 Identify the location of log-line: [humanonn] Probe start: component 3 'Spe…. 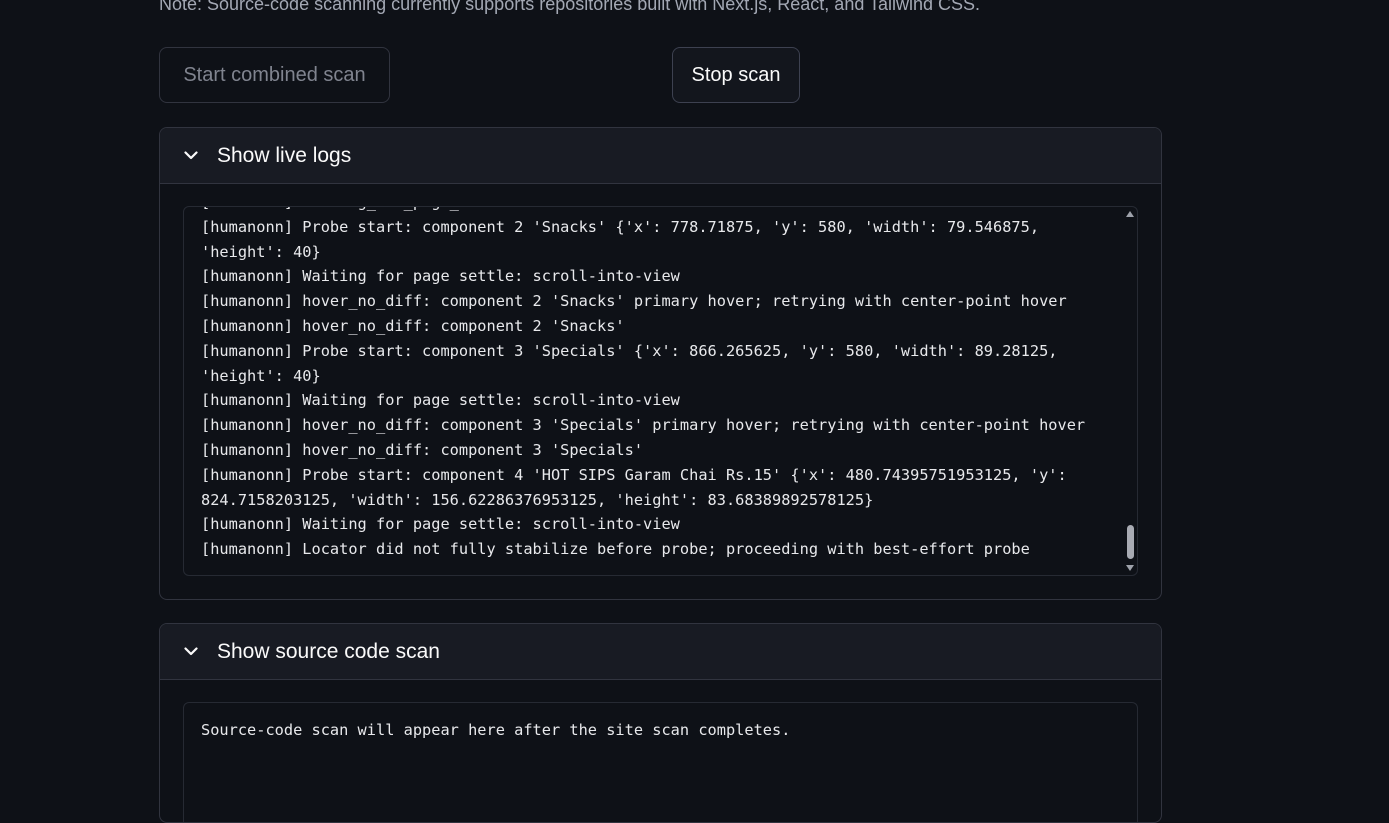
(634, 363).